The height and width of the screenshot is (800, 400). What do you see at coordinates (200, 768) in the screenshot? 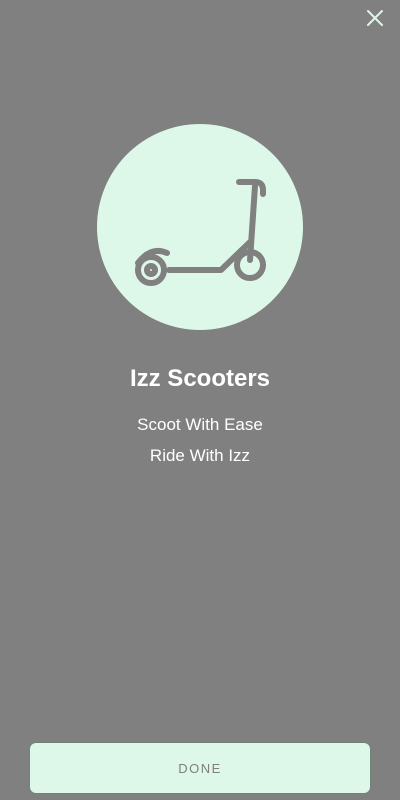
I see `done-button: DONE` at bounding box center [200, 768].